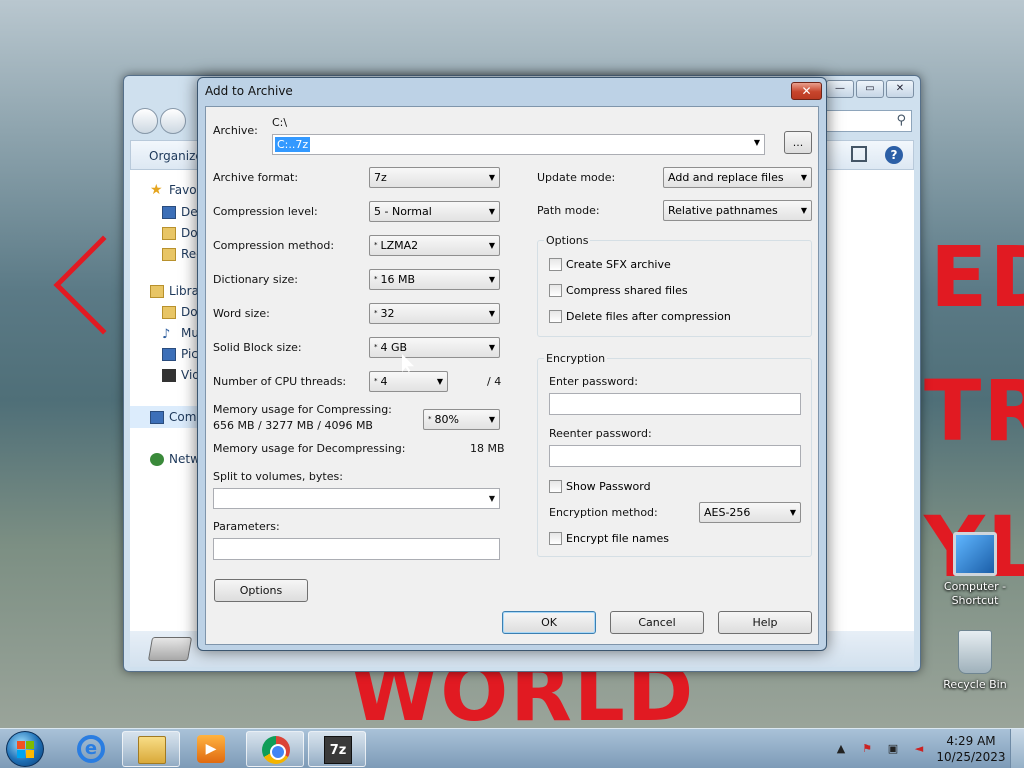  Describe the element at coordinates (356, 549) in the screenshot. I see `parameters-input` at that location.